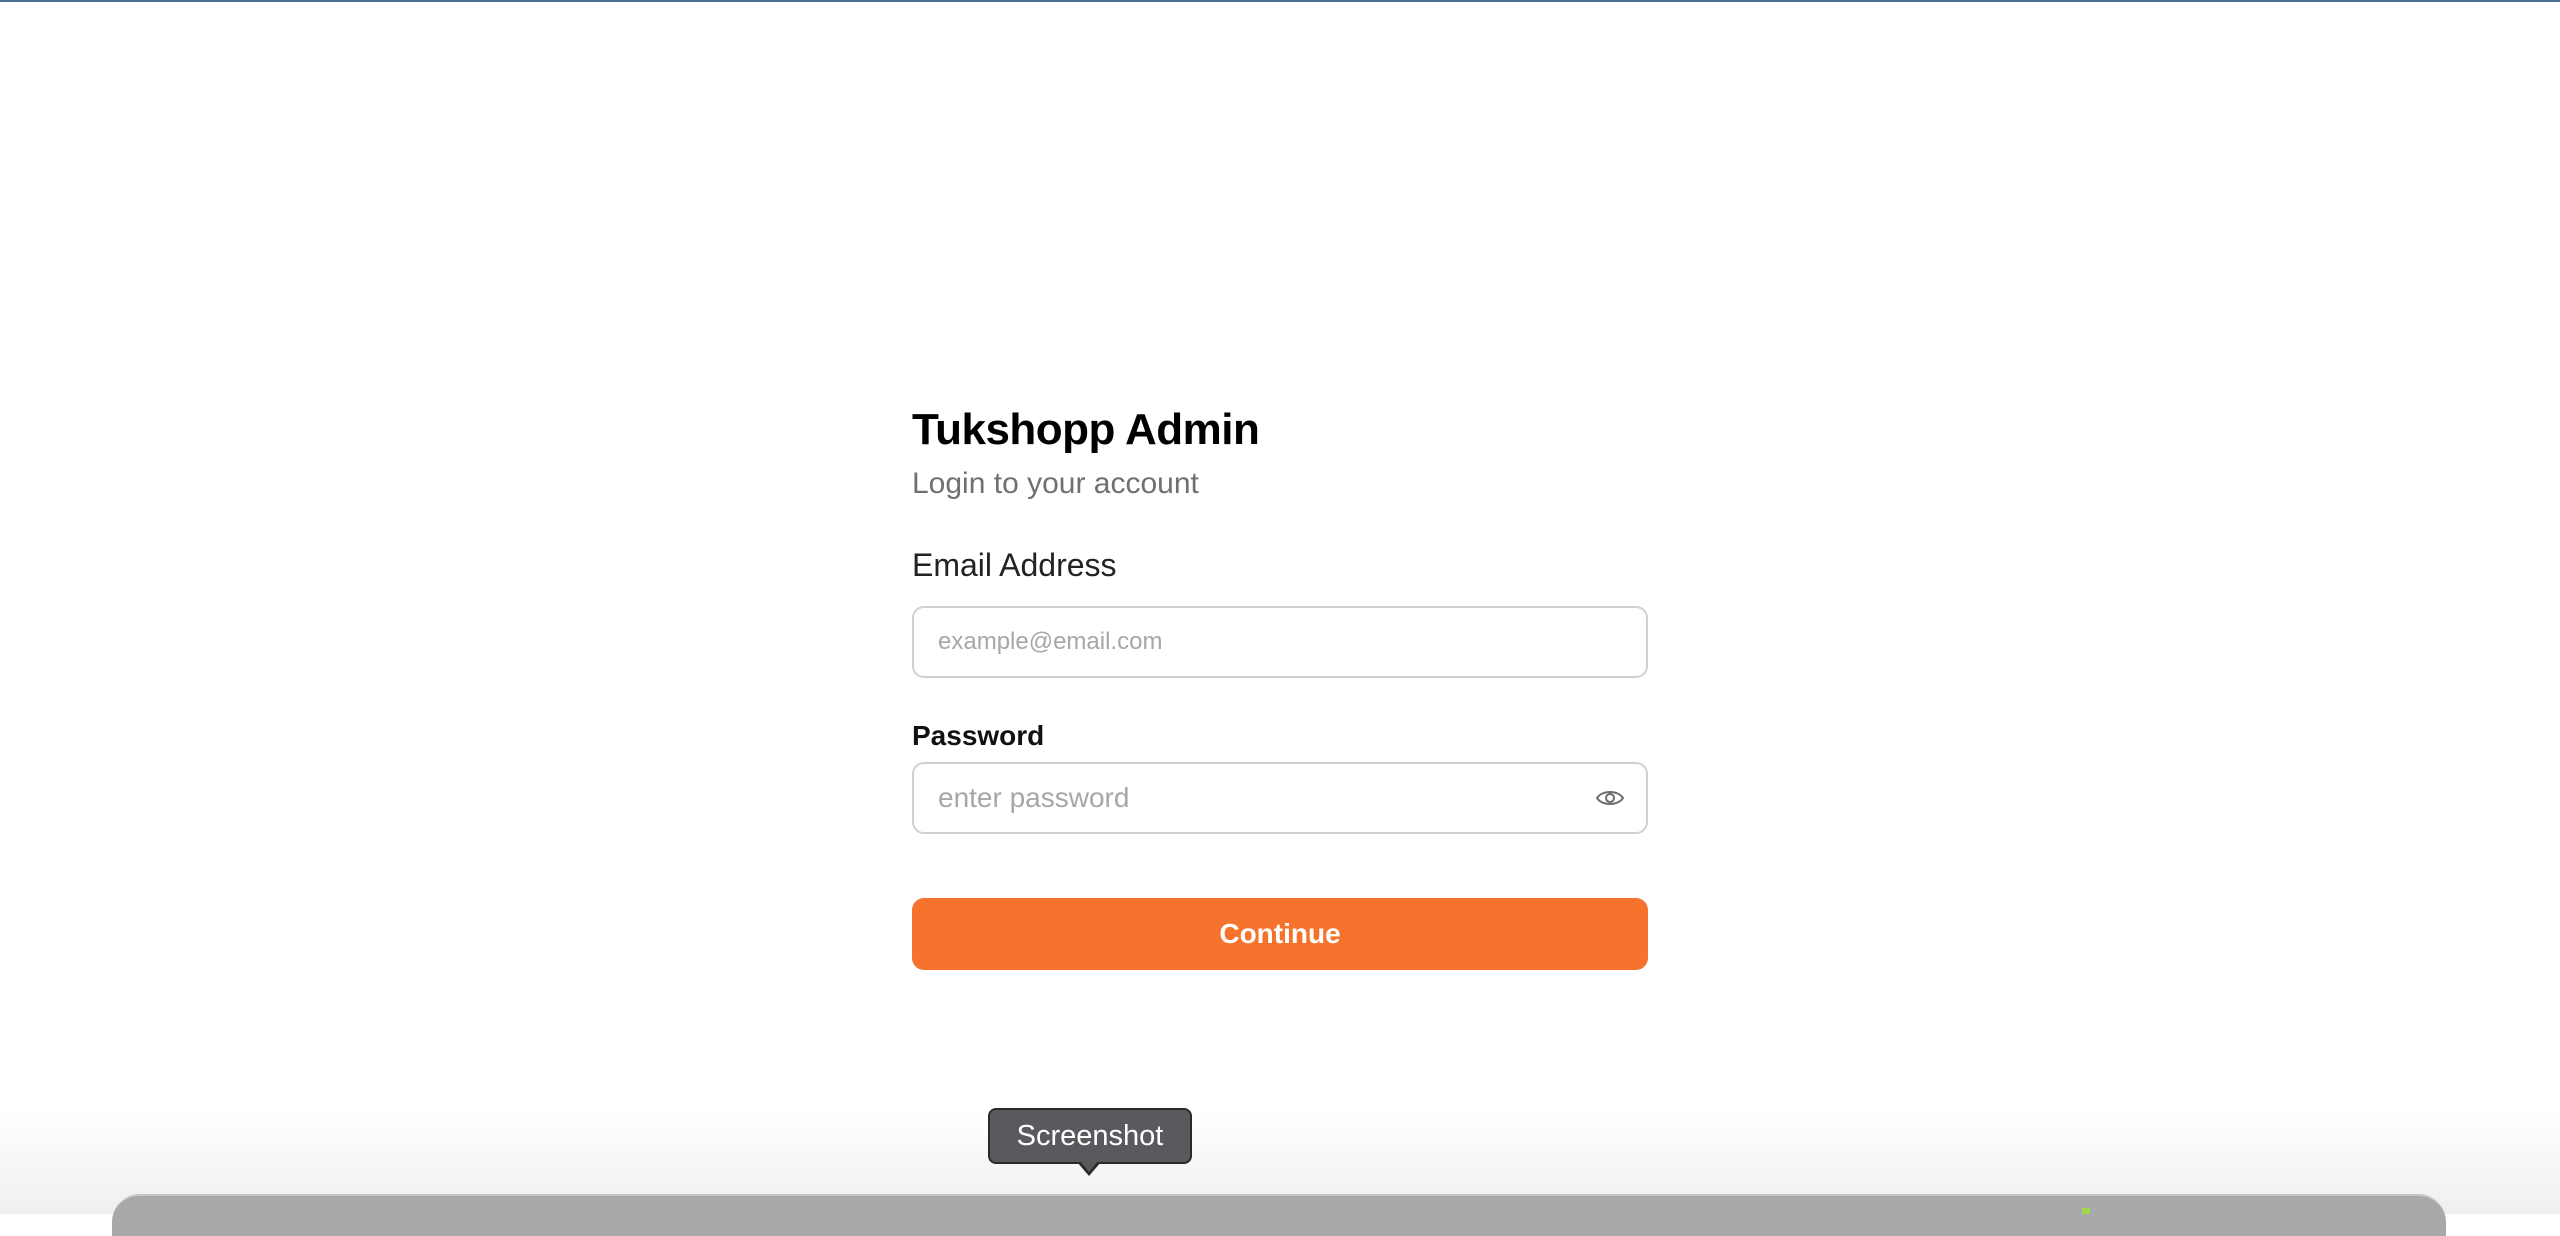  I want to click on tooltip-arrow-inner, so click(1089, 1166).